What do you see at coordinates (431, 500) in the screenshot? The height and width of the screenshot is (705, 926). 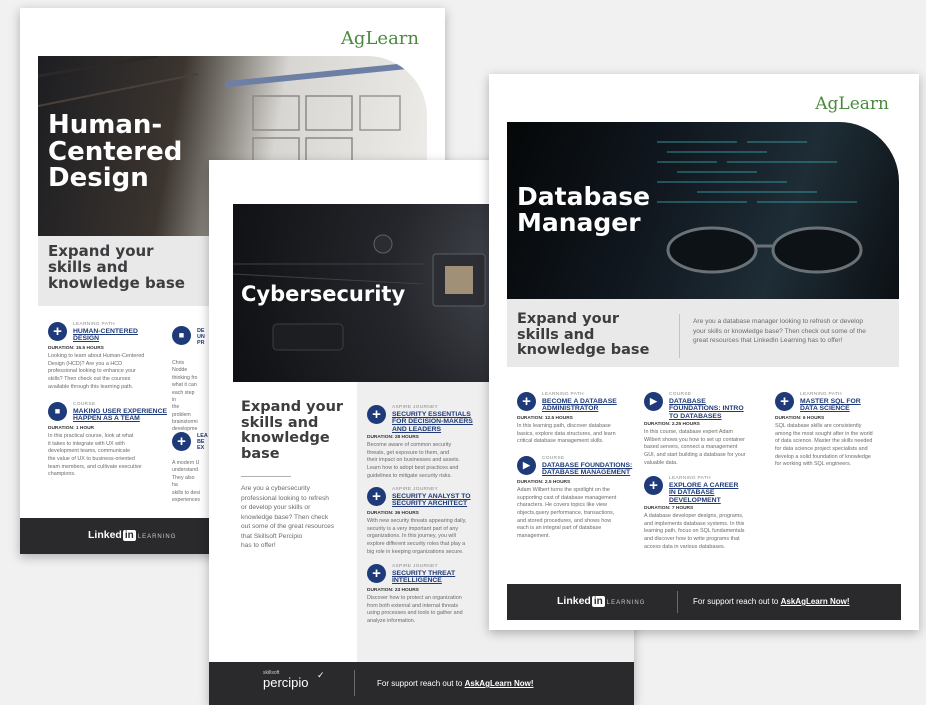 I see `course-title-link: SECURITY ANALYST TO SECURITY ARCHITECT` at bounding box center [431, 500].